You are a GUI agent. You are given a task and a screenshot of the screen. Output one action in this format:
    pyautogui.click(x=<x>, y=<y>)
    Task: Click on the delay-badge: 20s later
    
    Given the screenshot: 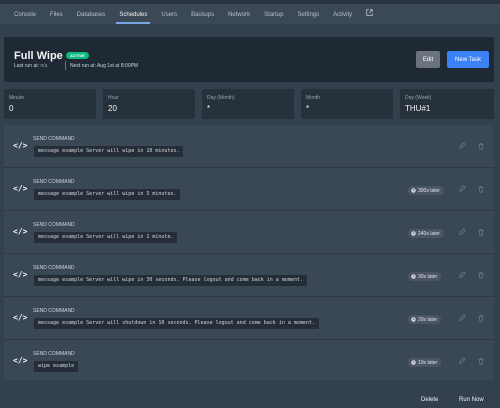 What is the action you would take?
    pyautogui.click(x=425, y=319)
    